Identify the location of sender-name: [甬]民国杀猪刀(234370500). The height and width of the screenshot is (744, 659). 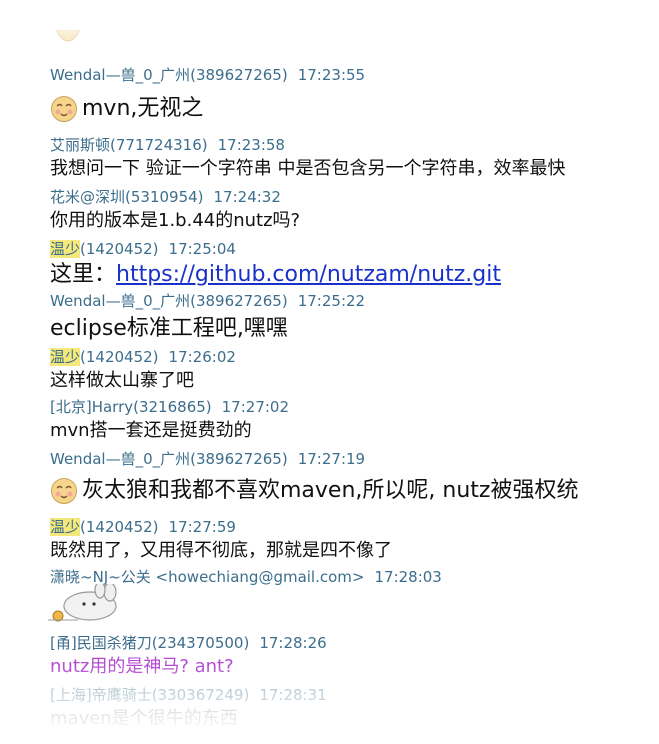
(150, 643).